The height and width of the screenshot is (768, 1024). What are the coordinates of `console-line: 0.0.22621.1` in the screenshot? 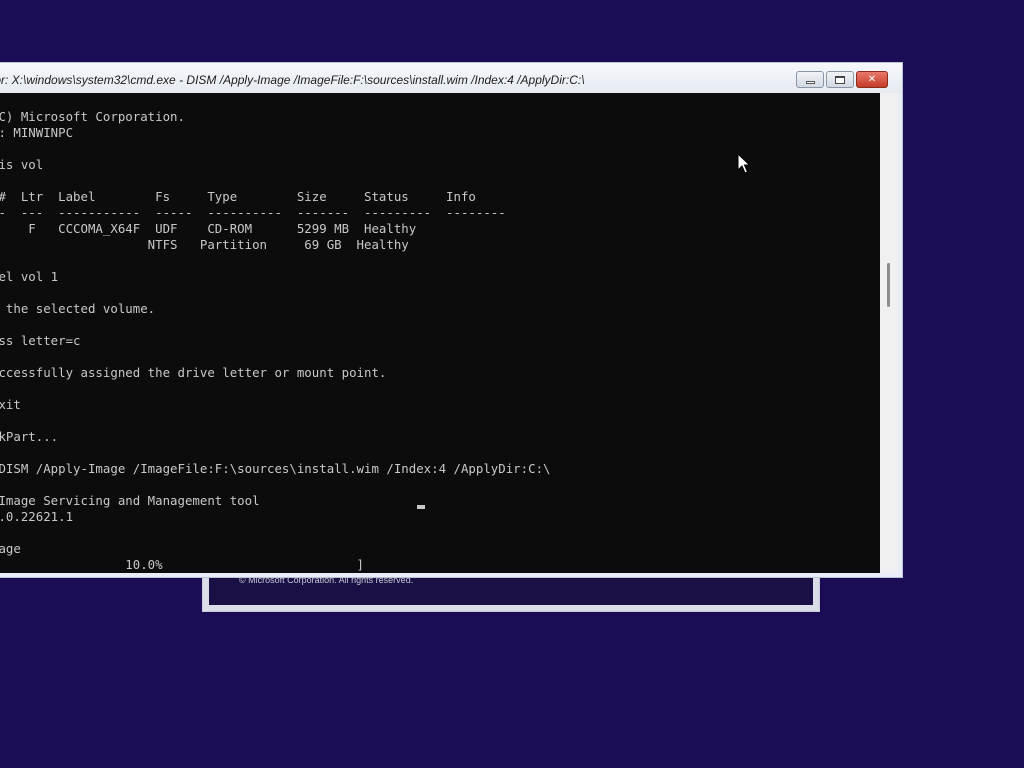 It's located at (37, 516).